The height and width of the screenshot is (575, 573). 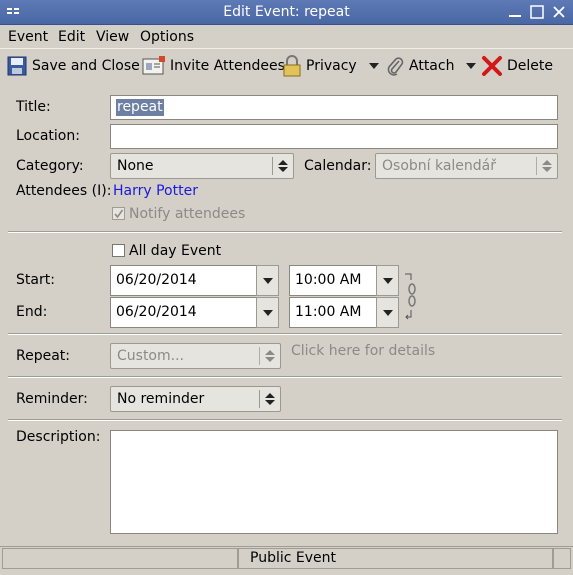 What do you see at coordinates (140, 107) in the screenshot?
I see `title-input-value: repeat` at bounding box center [140, 107].